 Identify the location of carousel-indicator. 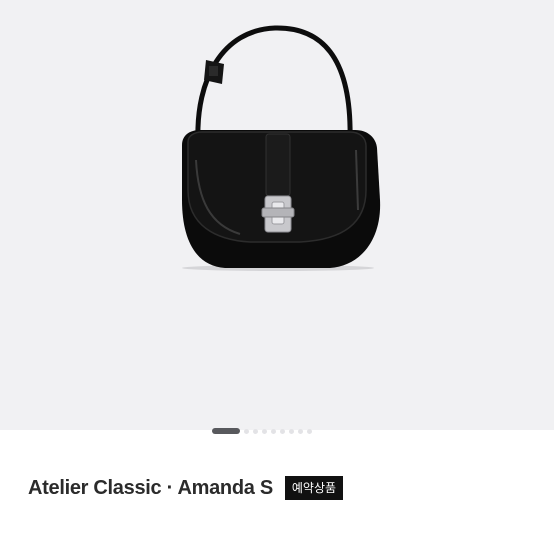
(262, 431).